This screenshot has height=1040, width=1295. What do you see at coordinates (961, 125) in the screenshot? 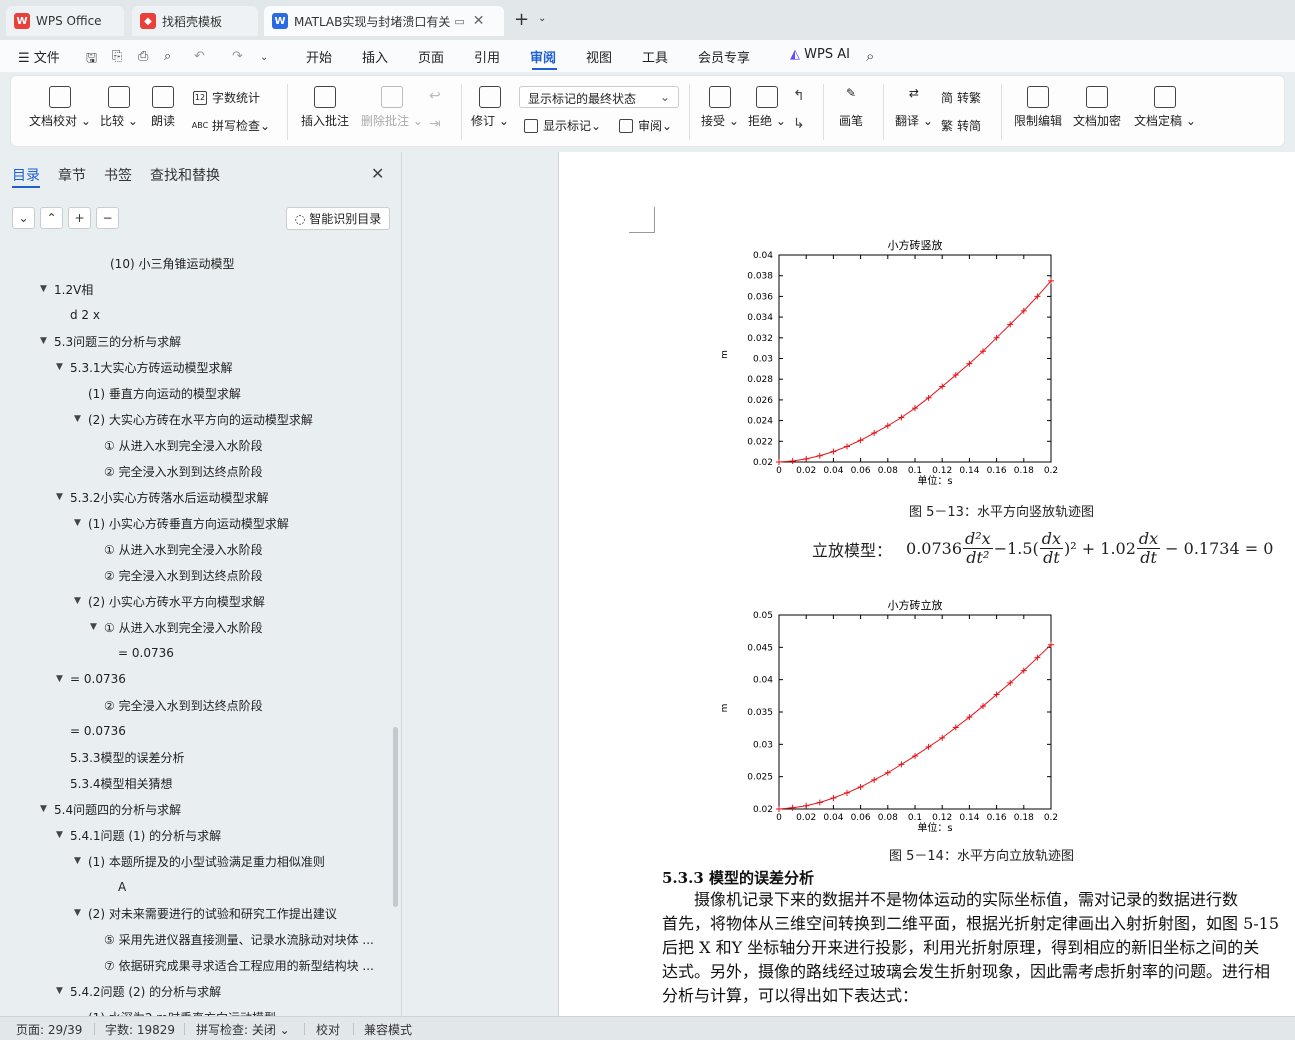
I see `to-simplified-button: 繁转简` at bounding box center [961, 125].